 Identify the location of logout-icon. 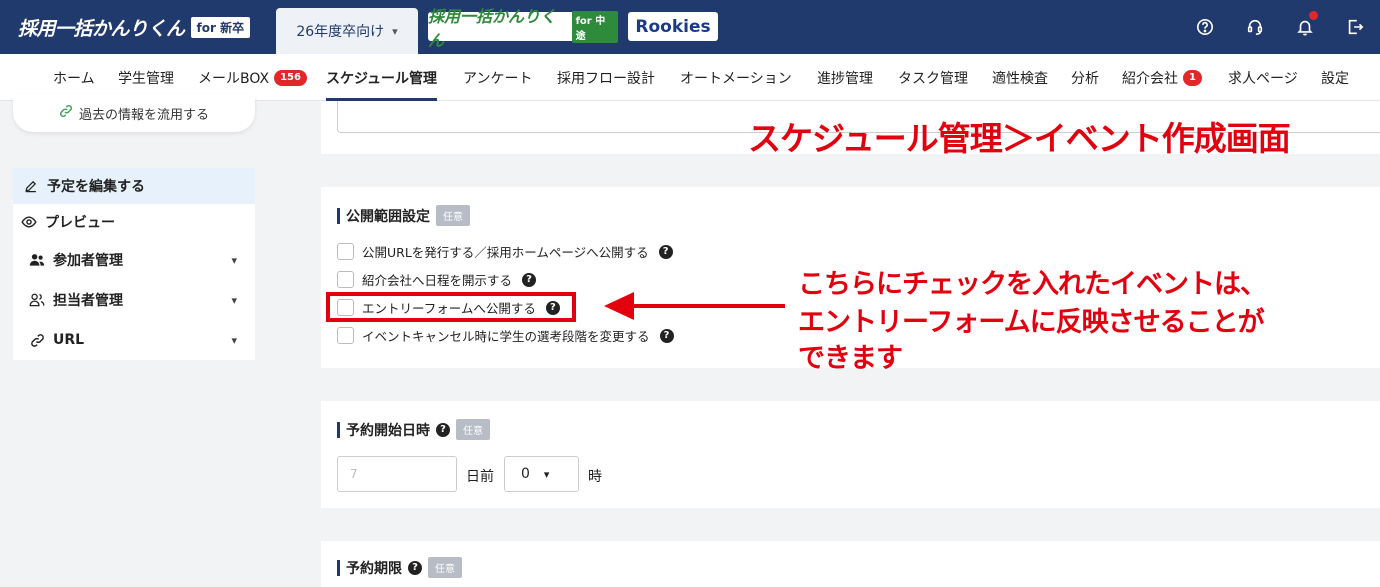
(1355, 27).